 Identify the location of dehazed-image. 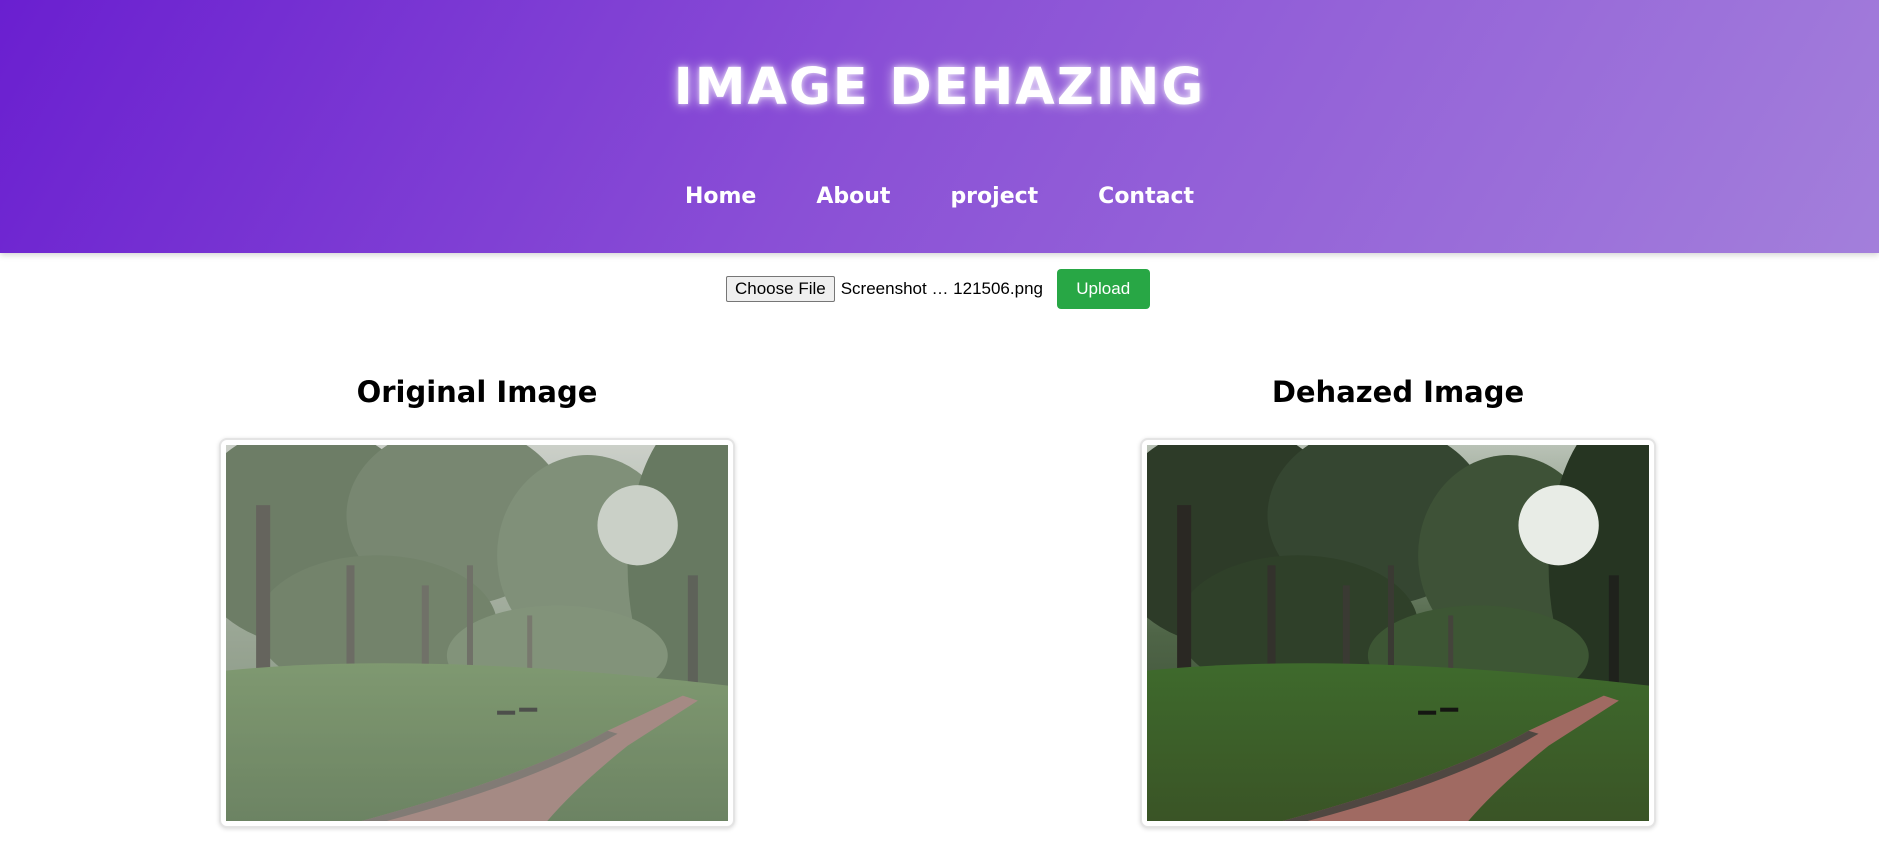
(1398, 633).